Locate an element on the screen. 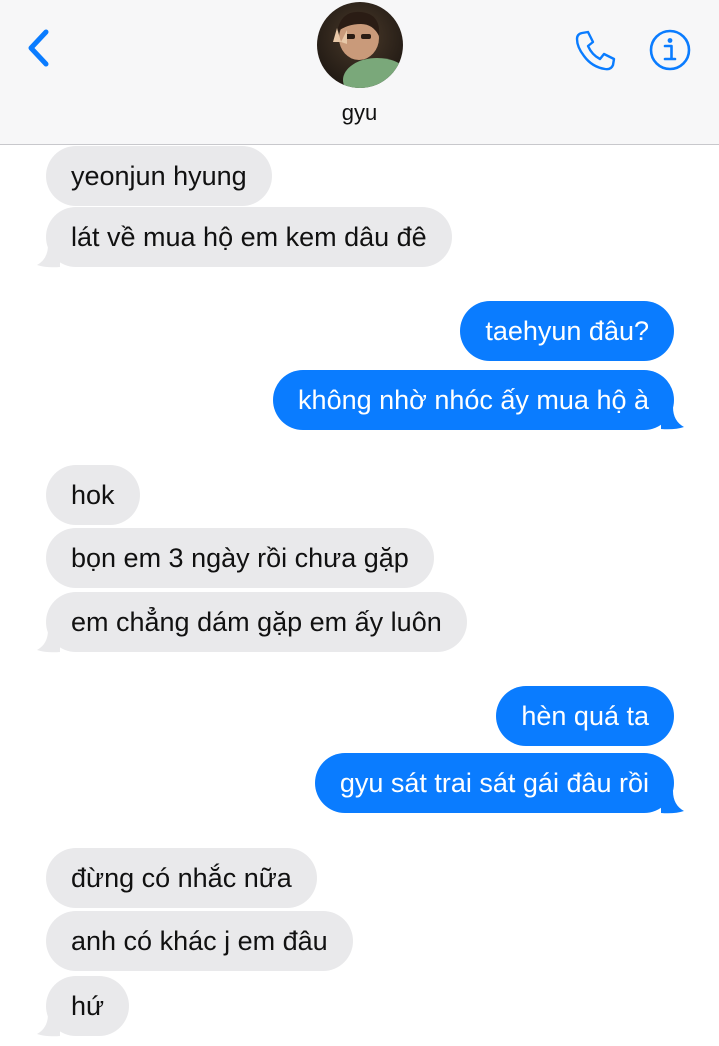 Image resolution: width=719 pixels, height=1046 pixels. contact-name: gyu is located at coordinates (359, 113).